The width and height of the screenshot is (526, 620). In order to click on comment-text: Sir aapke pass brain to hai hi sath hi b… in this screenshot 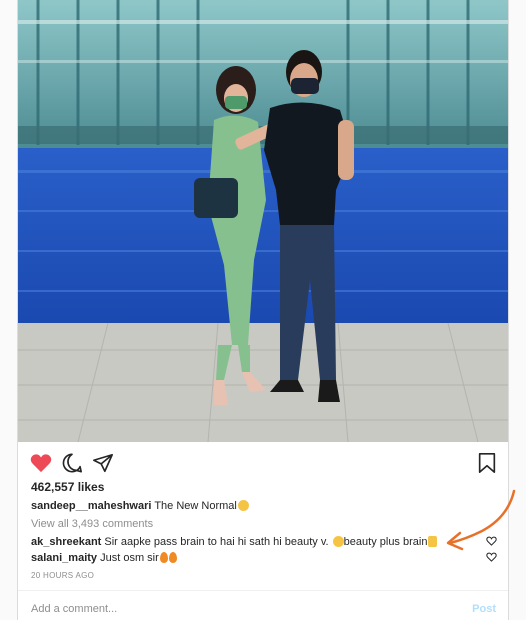, I will do `click(216, 542)`.